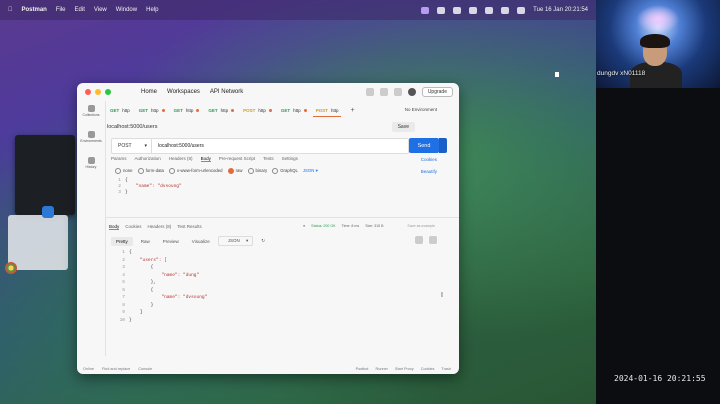  What do you see at coordinates (521, 10) in the screenshot?
I see `control-center-icon` at bounding box center [521, 10].